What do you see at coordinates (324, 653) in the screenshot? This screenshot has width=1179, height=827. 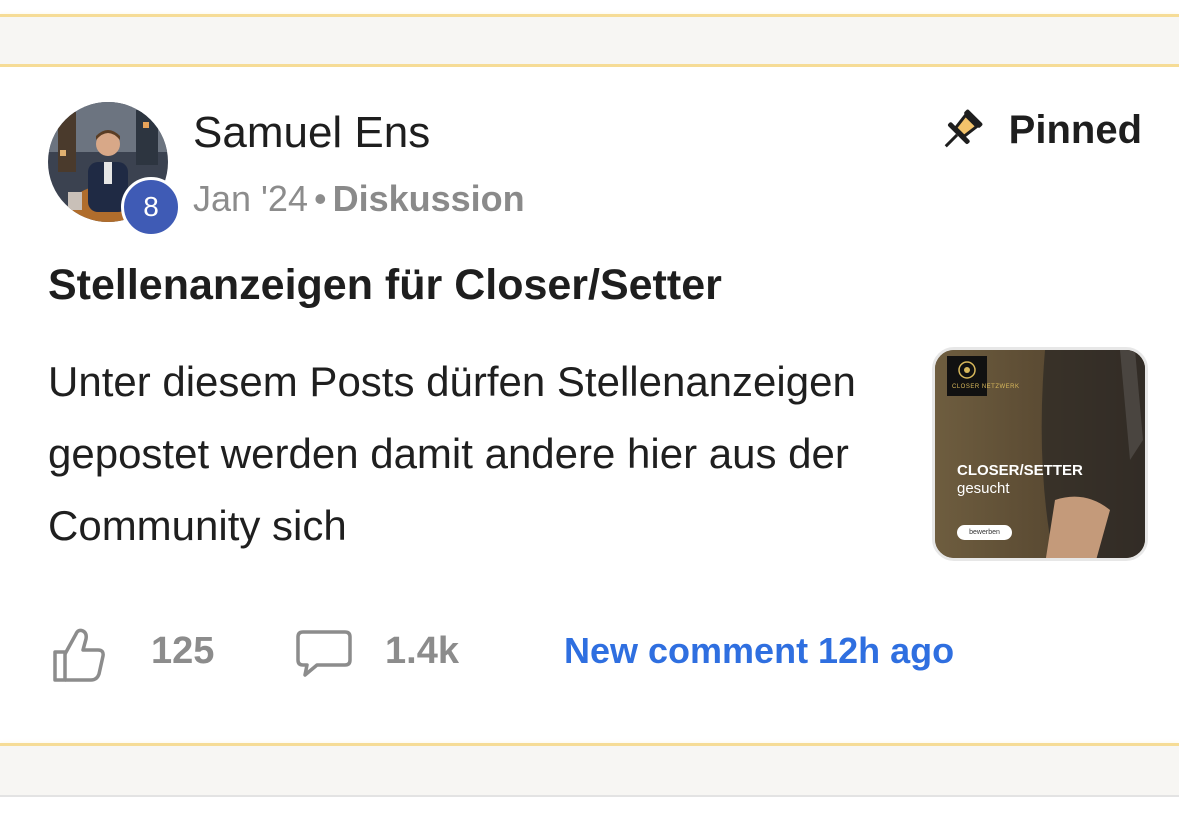 I see `speech-bubble-icon` at bounding box center [324, 653].